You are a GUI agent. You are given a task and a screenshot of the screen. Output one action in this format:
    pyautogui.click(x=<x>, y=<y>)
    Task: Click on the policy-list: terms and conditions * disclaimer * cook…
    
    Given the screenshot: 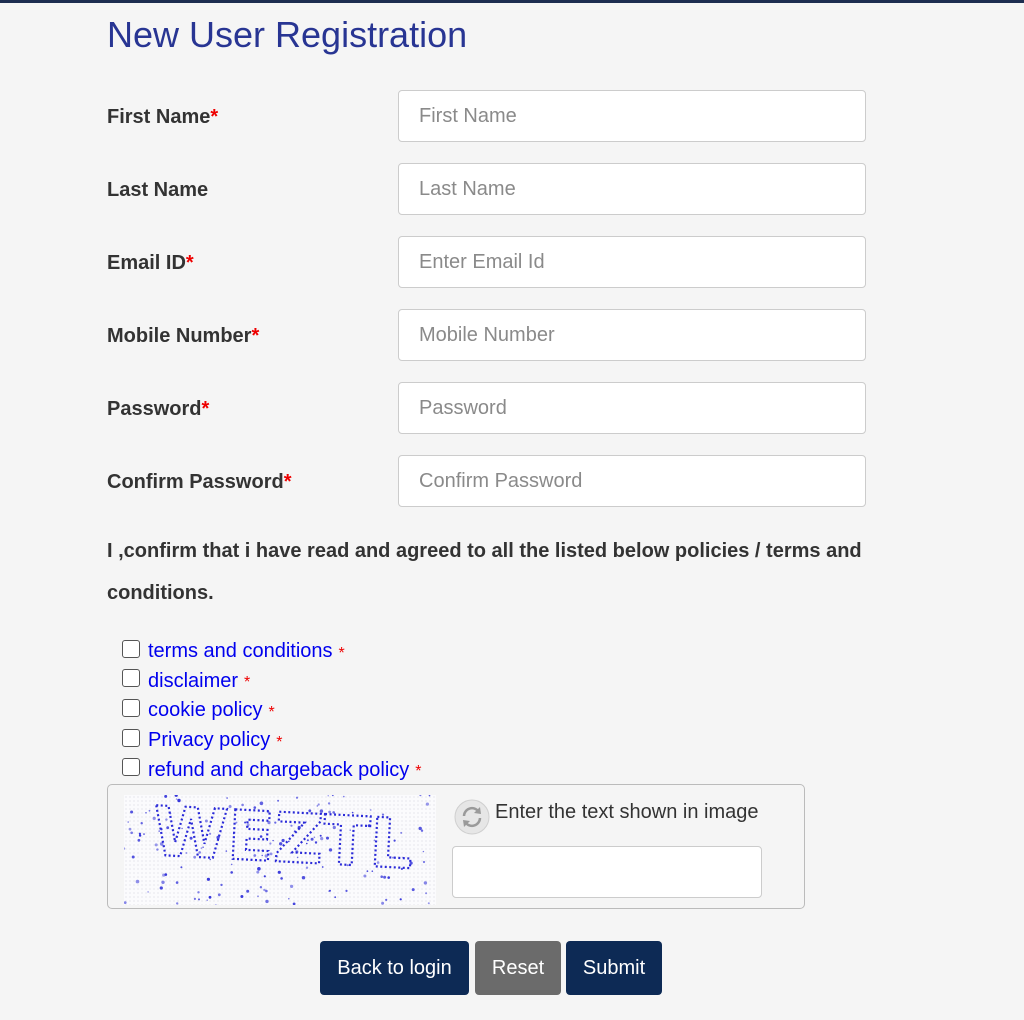 What is the action you would take?
    pyautogui.click(x=272, y=711)
    